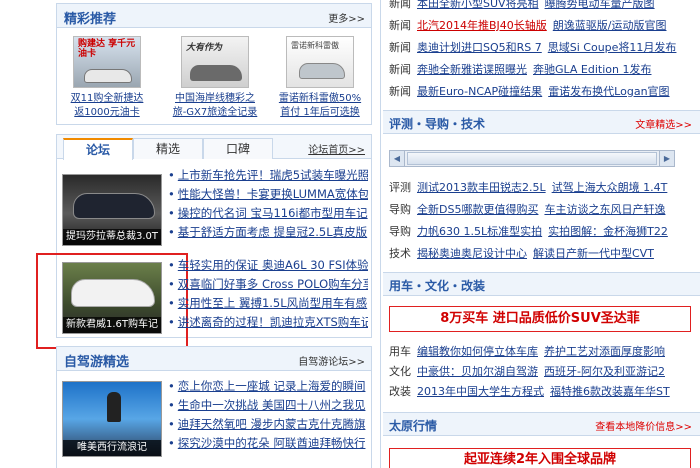  What do you see at coordinates (215, 99) in the screenshot?
I see `promo-caption-1: 中国海岸线穗彩之` at bounding box center [215, 99].